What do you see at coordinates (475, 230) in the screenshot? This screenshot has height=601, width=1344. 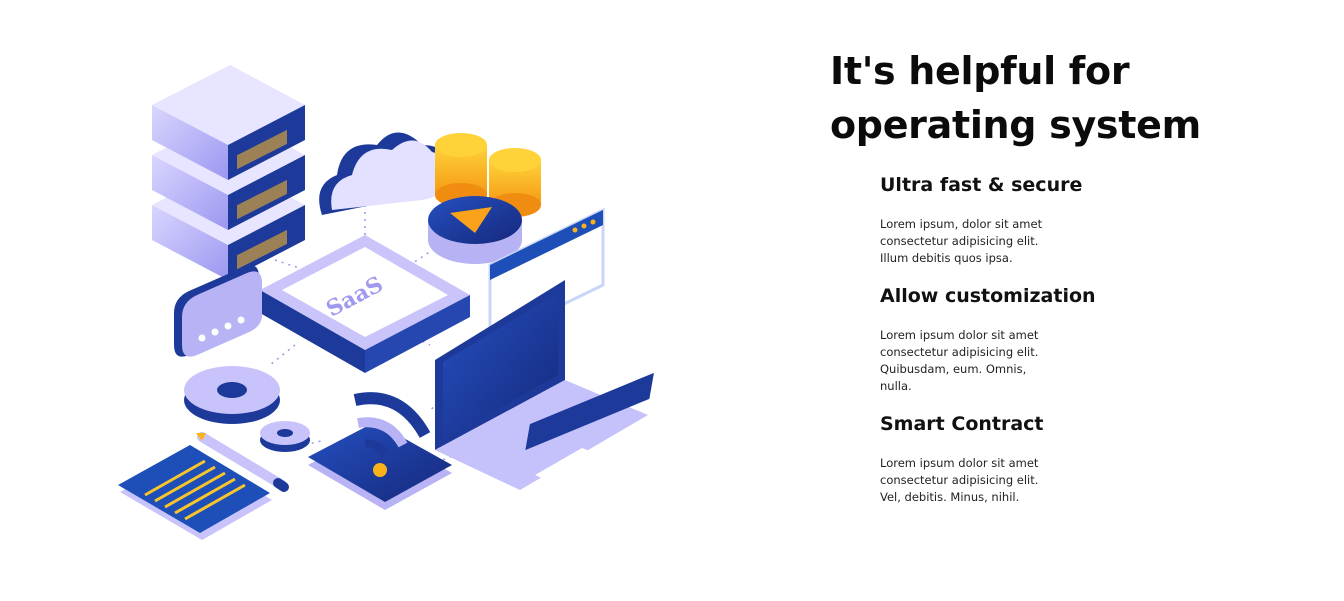 I see `play-icon` at bounding box center [475, 230].